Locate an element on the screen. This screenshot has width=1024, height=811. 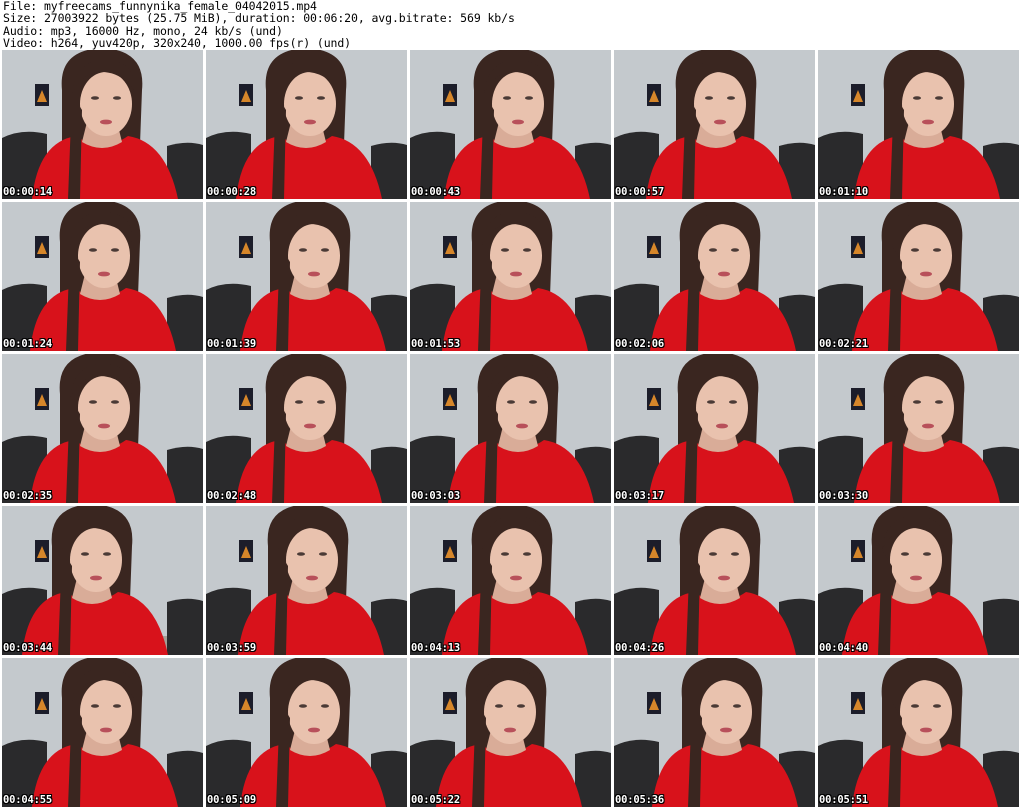
frame-timestamp: 00:04:55 is located at coordinates (27, 800).